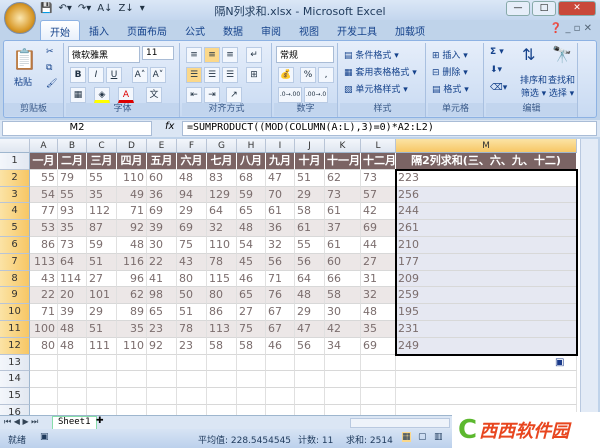 The image size is (600, 448). What do you see at coordinates (102, 296) in the screenshot?
I see `data-cell: 101` at bounding box center [102, 296].